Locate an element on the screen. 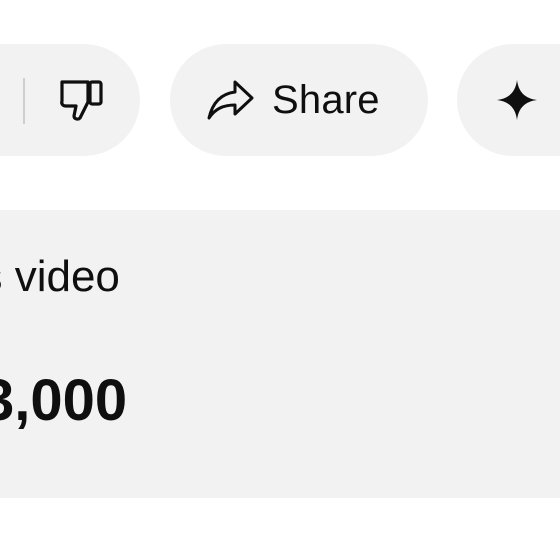 Image resolution: width=560 pixels, height=560 pixels. ask-button is located at coordinates (508, 100).